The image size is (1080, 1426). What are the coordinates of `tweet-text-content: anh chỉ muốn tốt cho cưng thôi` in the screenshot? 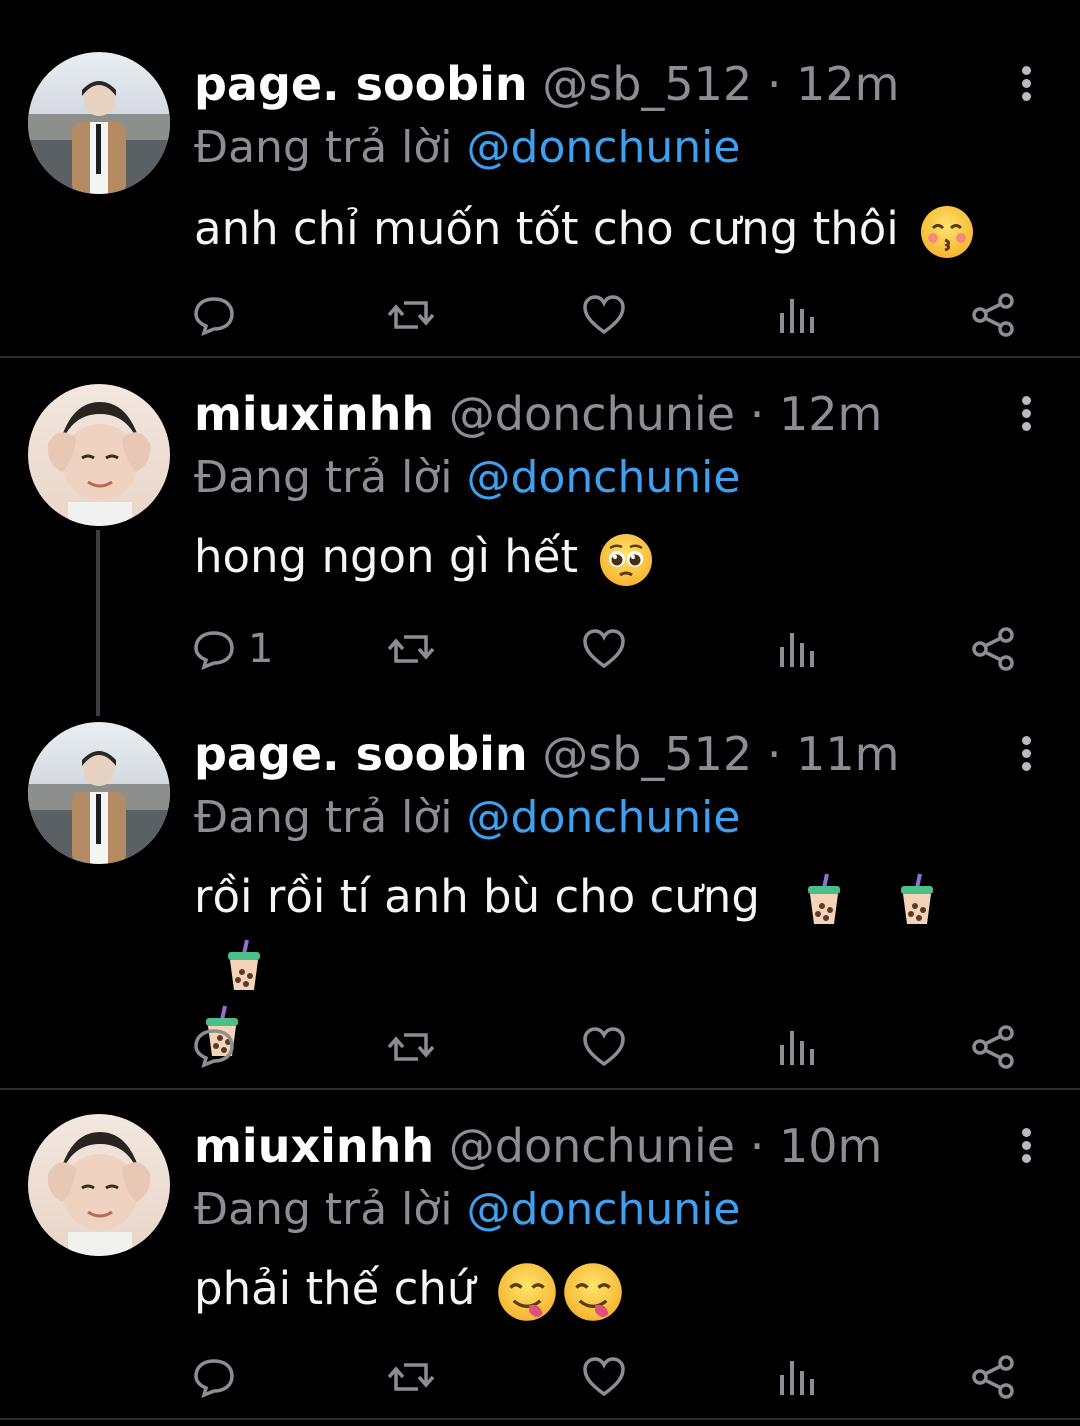 It's located at (546, 228).